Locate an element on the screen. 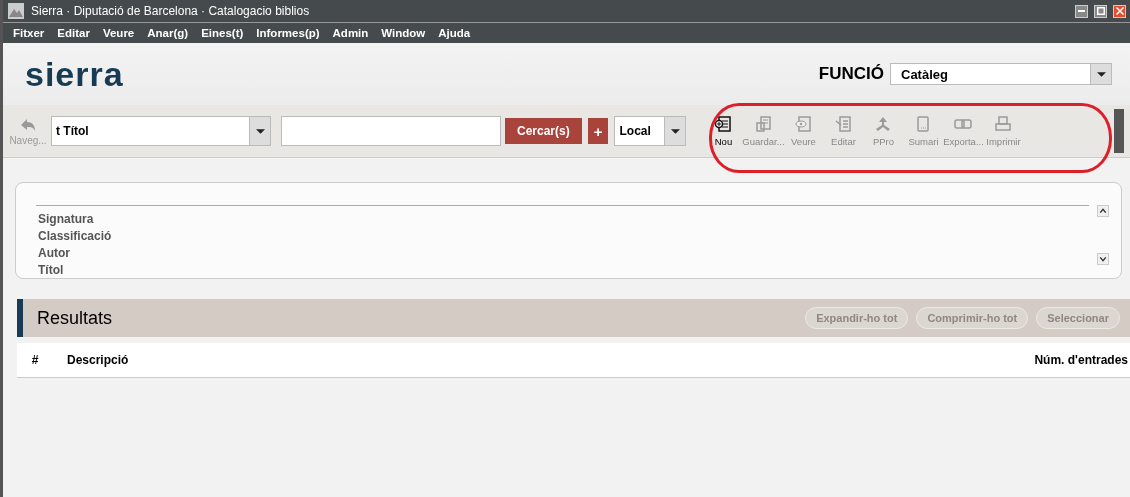  results-title: Resultats is located at coordinates (75, 318).